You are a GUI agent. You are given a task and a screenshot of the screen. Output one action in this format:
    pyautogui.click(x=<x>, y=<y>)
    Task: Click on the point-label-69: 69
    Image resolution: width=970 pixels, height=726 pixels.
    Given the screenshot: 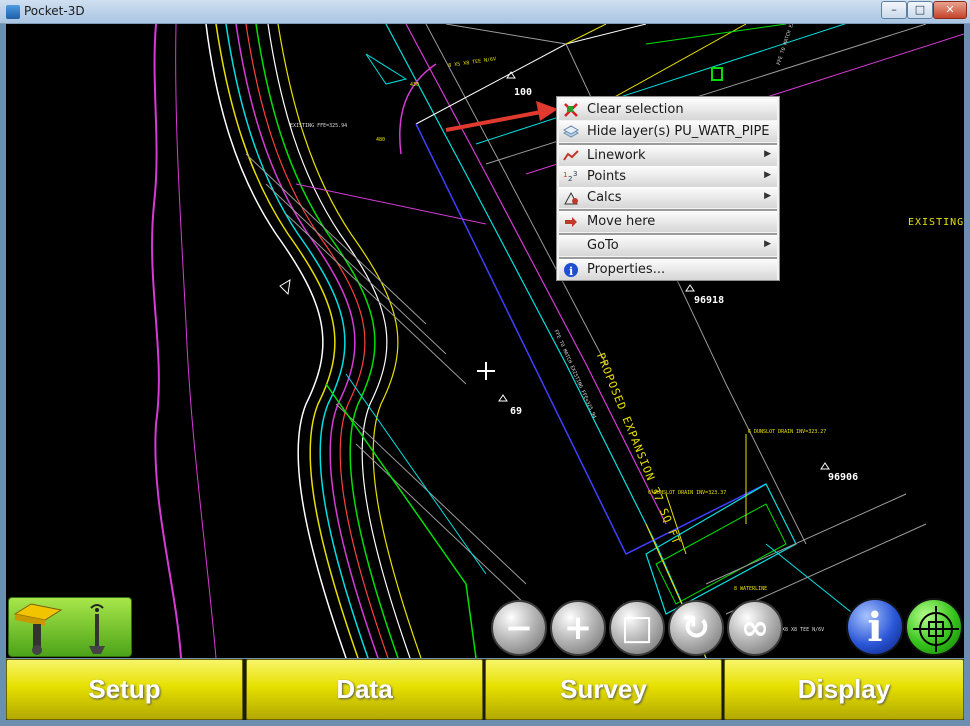 What is the action you would take?
    pyautogui.click(x=516, y=411)
    